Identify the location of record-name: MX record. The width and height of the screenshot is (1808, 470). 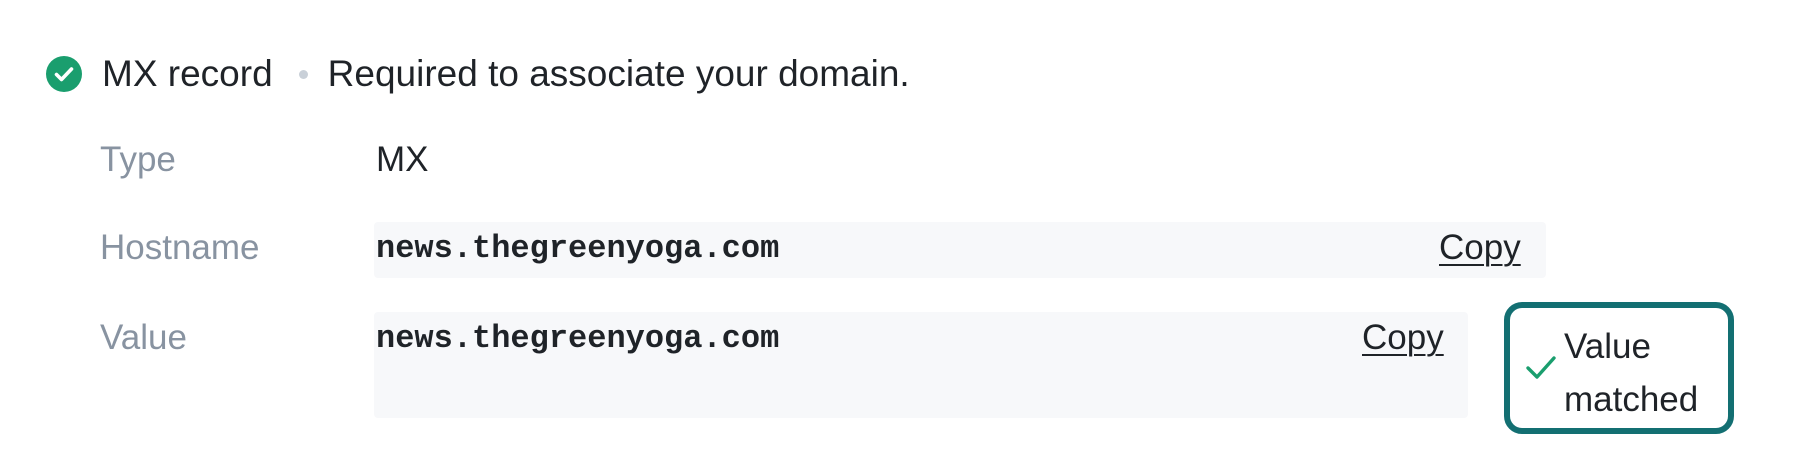
(187, 73).